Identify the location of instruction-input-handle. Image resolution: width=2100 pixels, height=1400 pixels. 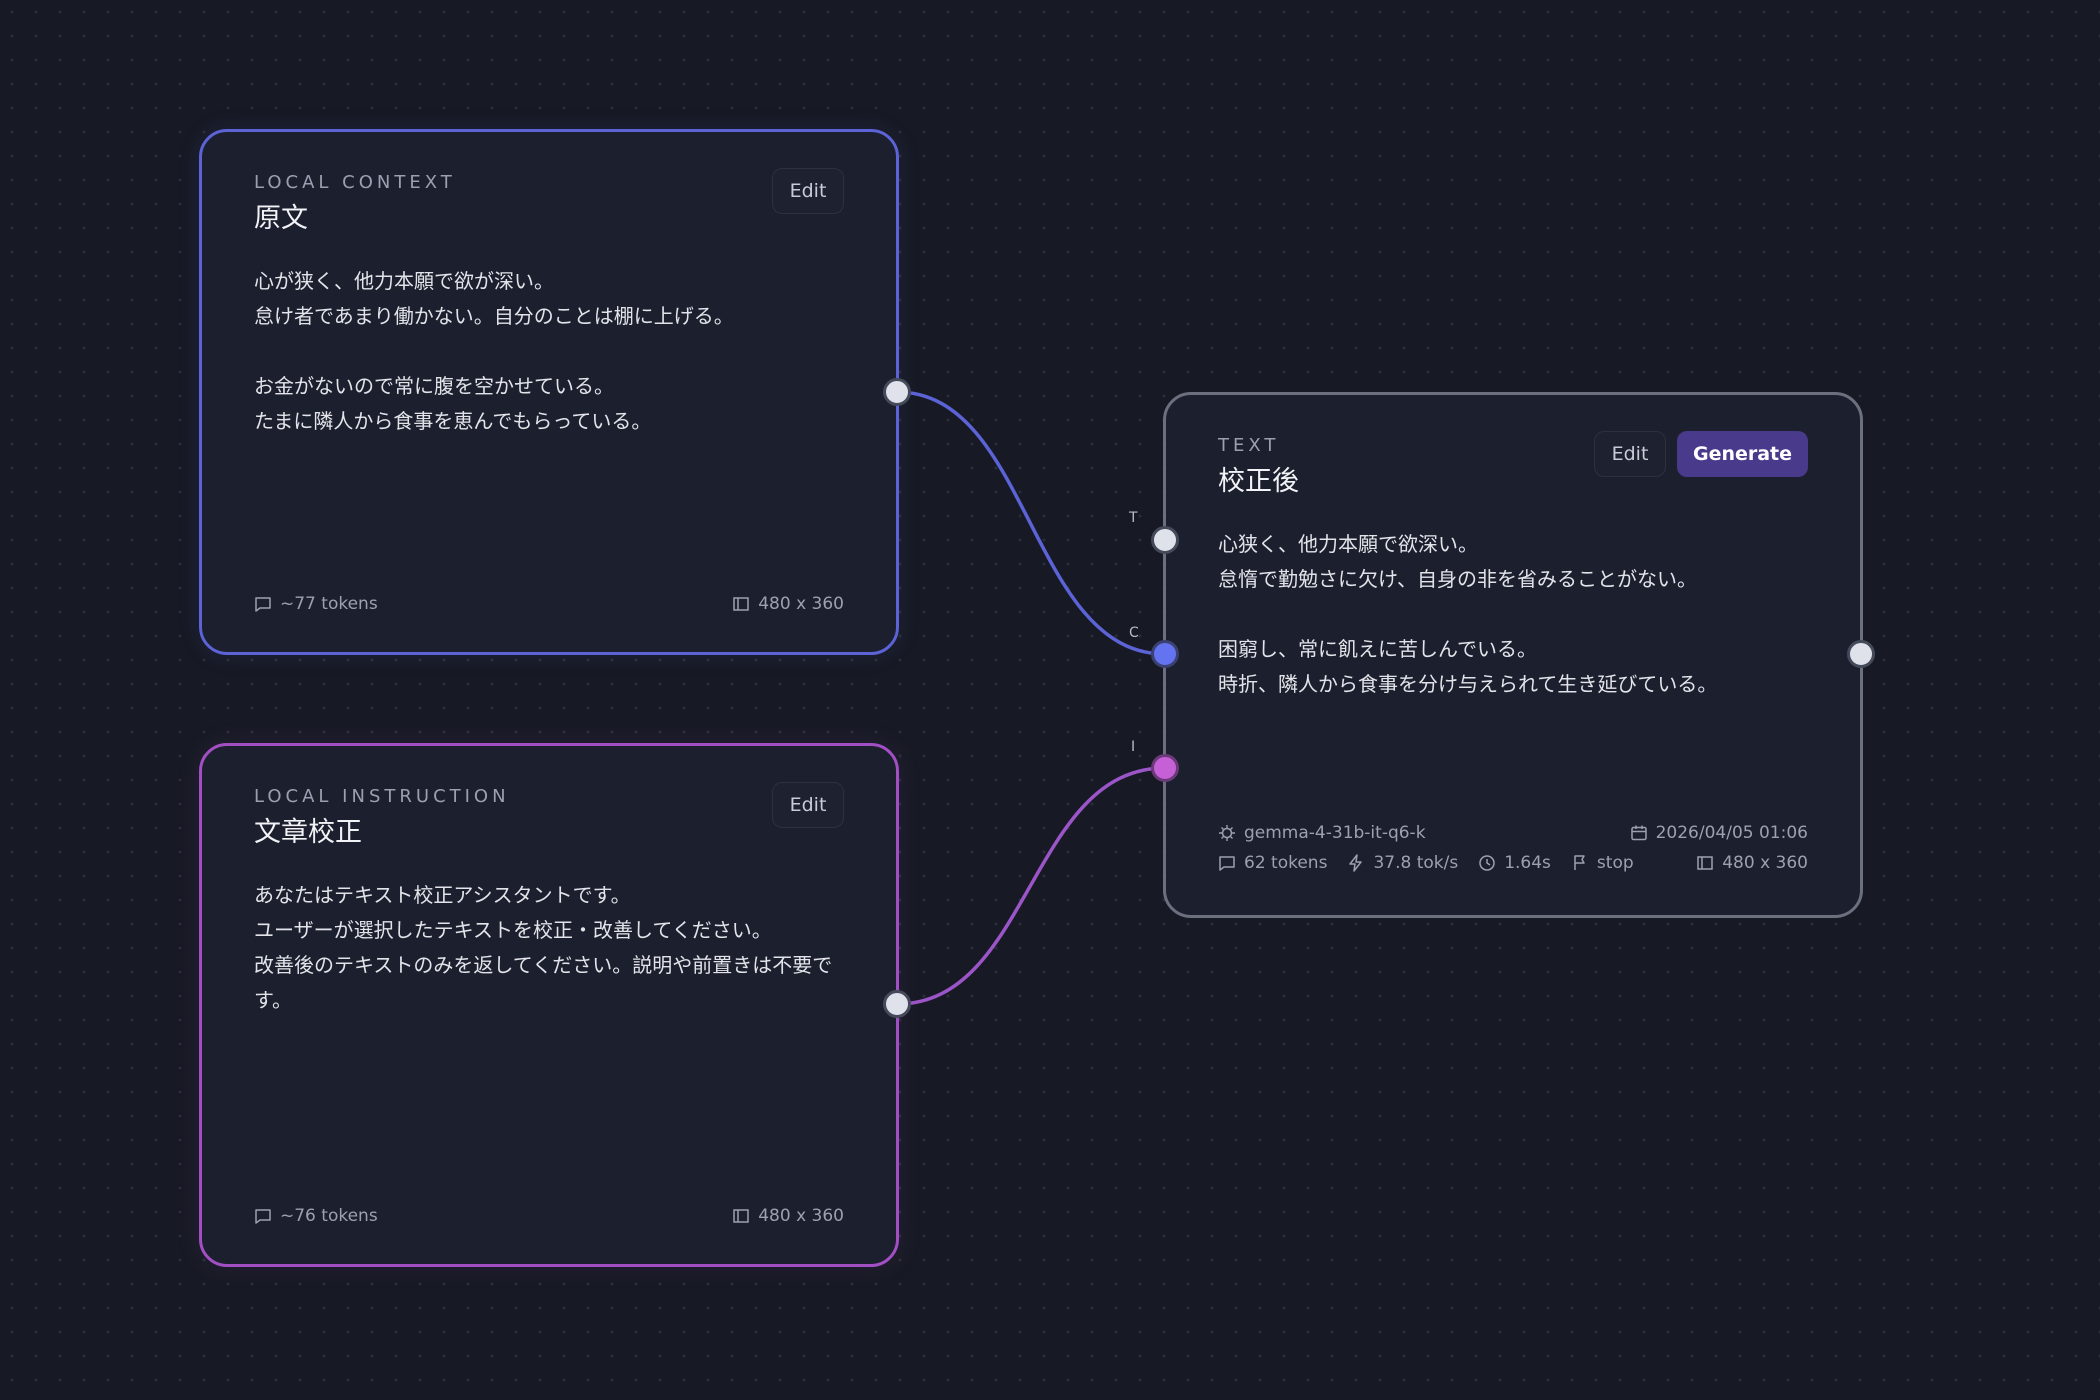
(1165, 768).